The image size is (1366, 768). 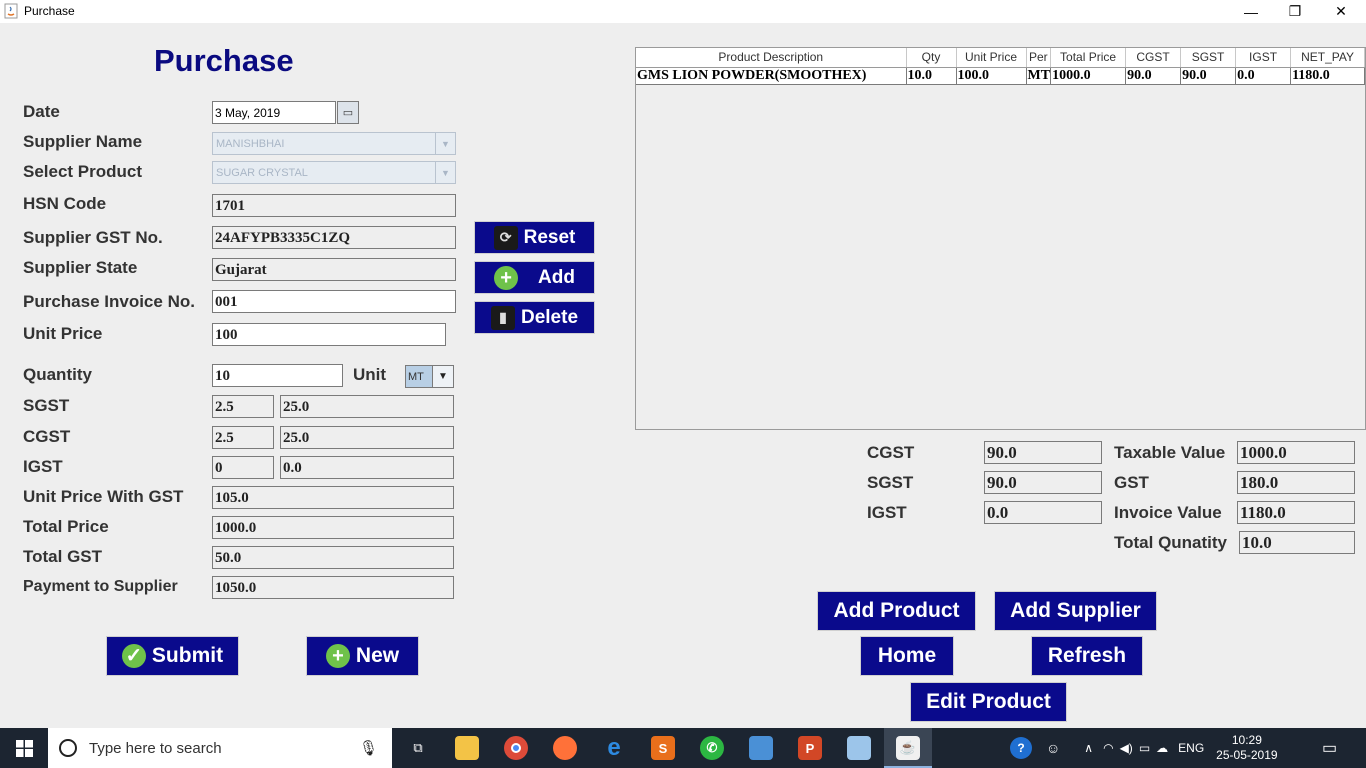 I want to click on cortana-icon, so click(x=68, y=748).